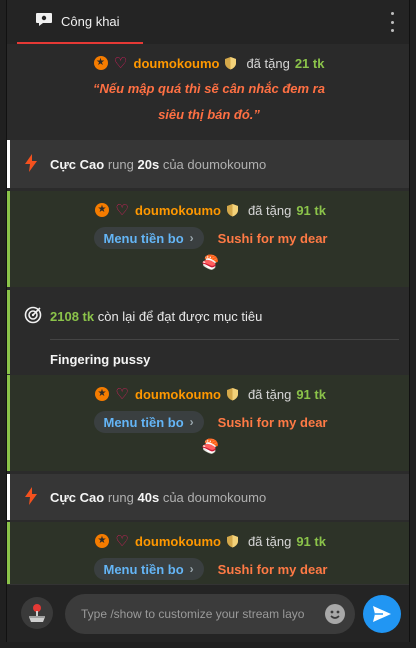  What do you see at coordinates (209, 114) in the screenshot?
I see `message-line-2: siêu thị bán đó.”` at bounding box center [209, 114].